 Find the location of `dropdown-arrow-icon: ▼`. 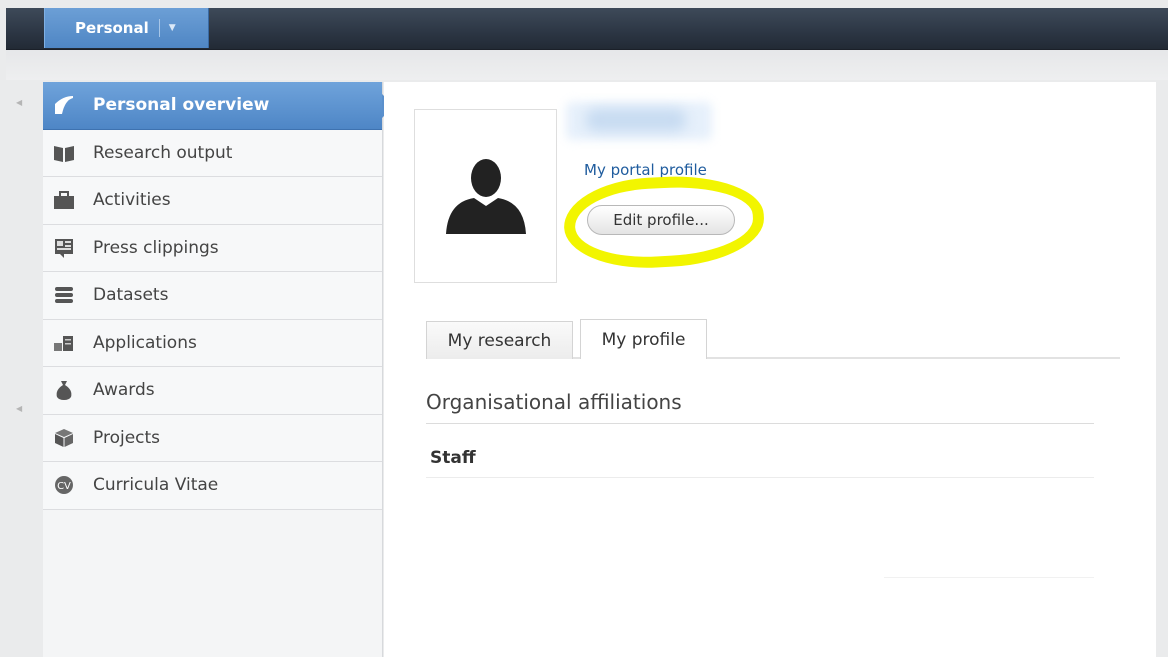

dropdown-arrow-icon: ▼ is located at coordinates (172, 28).